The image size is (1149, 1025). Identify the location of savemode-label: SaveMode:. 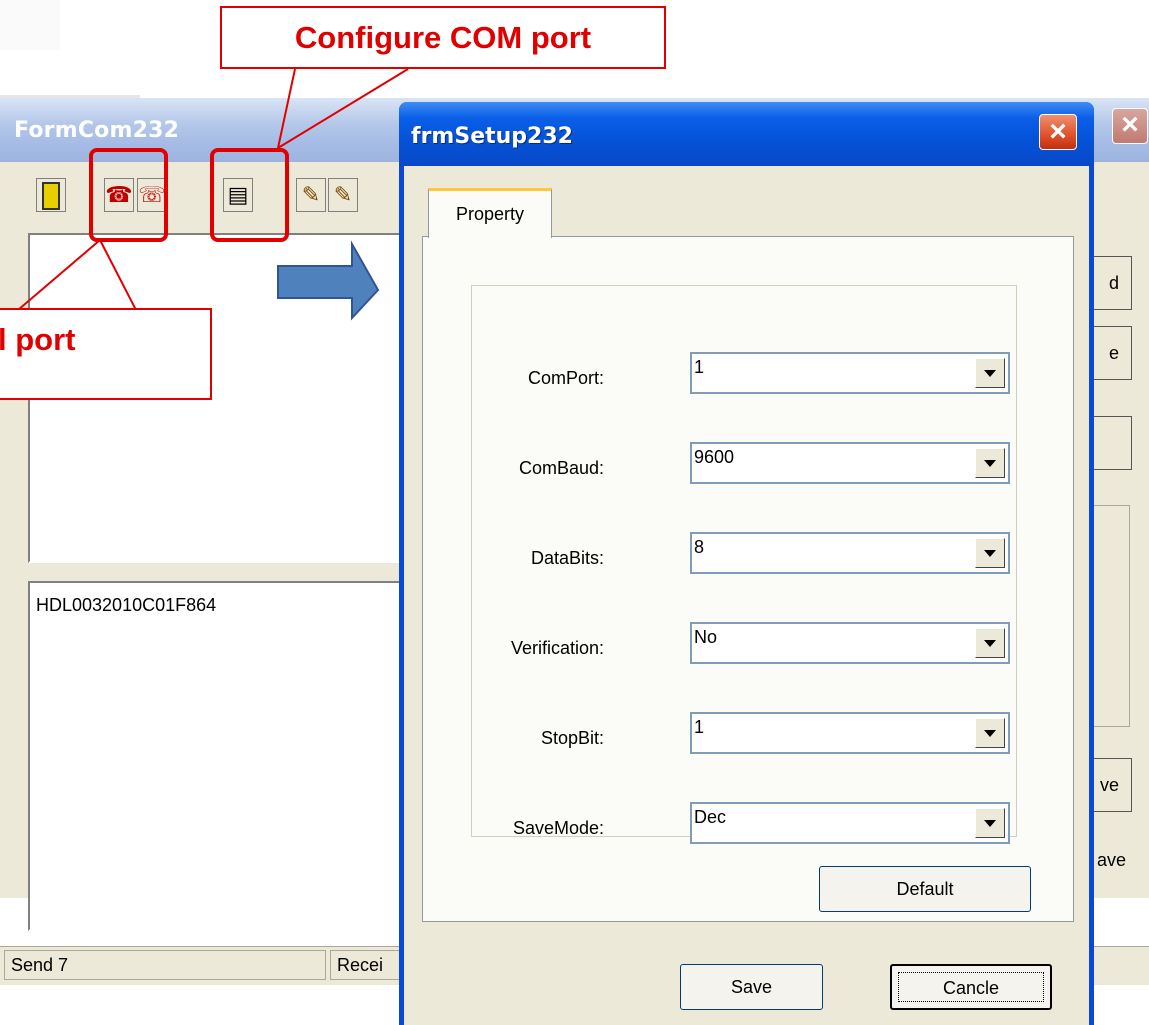
(558, 828).